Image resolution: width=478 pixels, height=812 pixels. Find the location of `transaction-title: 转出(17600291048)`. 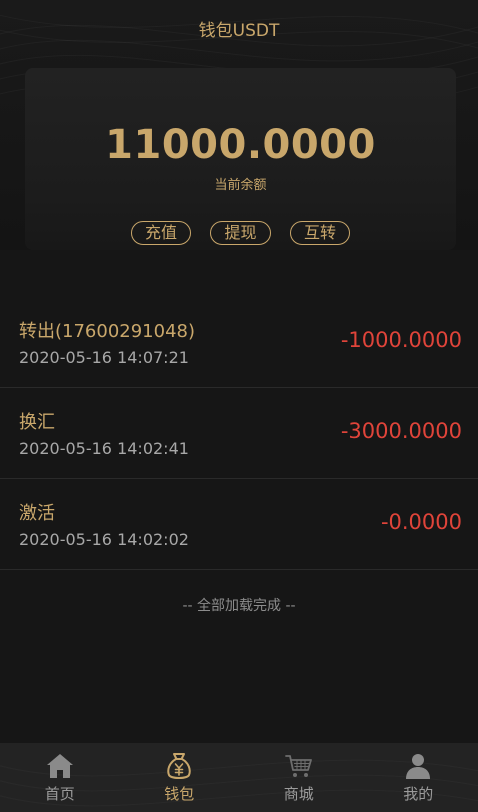

transaction-title: 转出(17600291048) is located at coordinates (107, 331).